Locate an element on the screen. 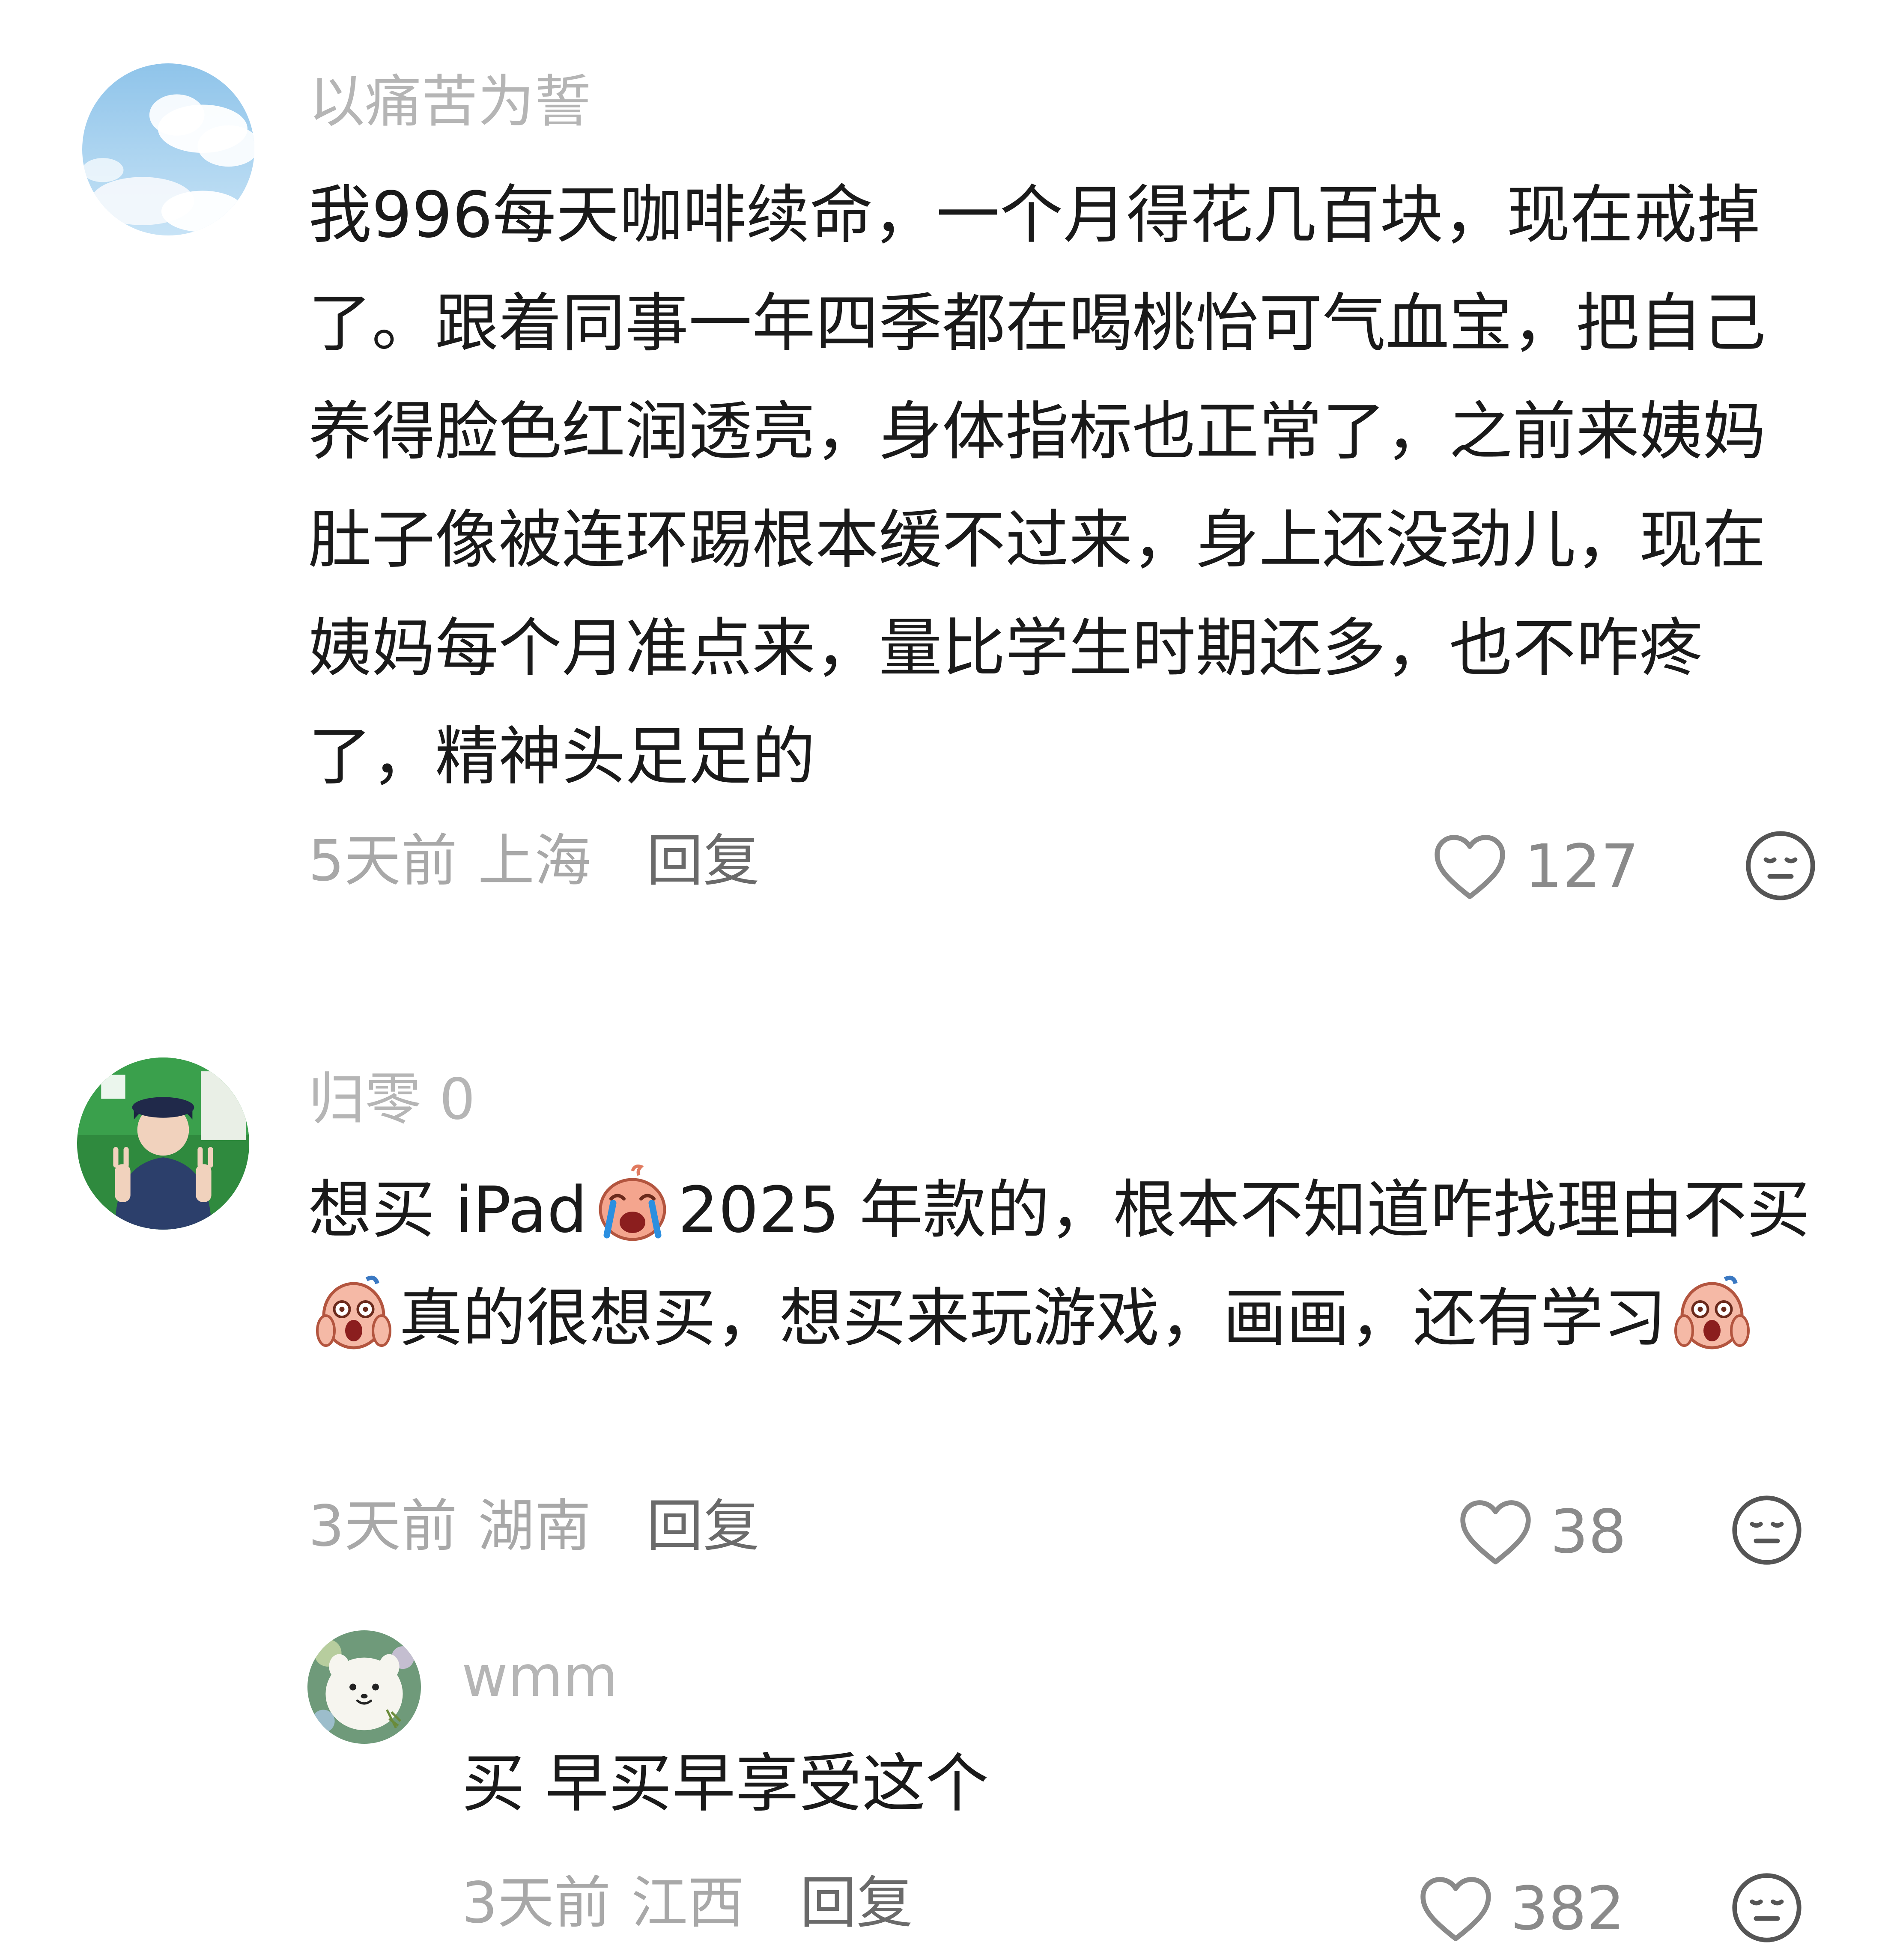 This screenshot has height=1960, width=1891. comment-text-part: 2025 年款的，根本不知道咋找理由不买 is located at coordinates (1244, 1210).